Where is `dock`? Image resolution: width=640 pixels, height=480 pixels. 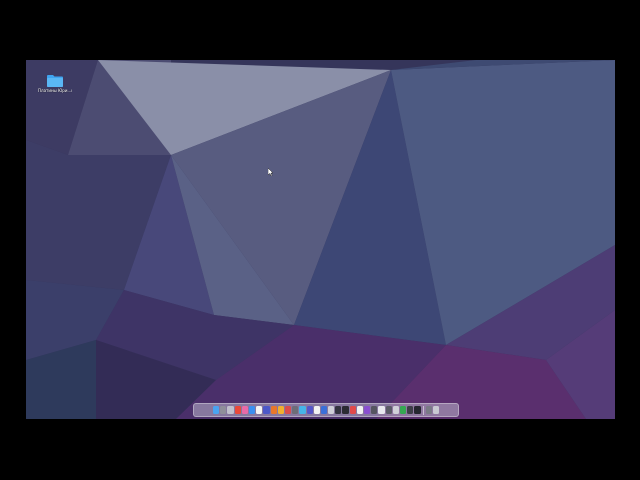
dock is located at coordinates (326, 410).